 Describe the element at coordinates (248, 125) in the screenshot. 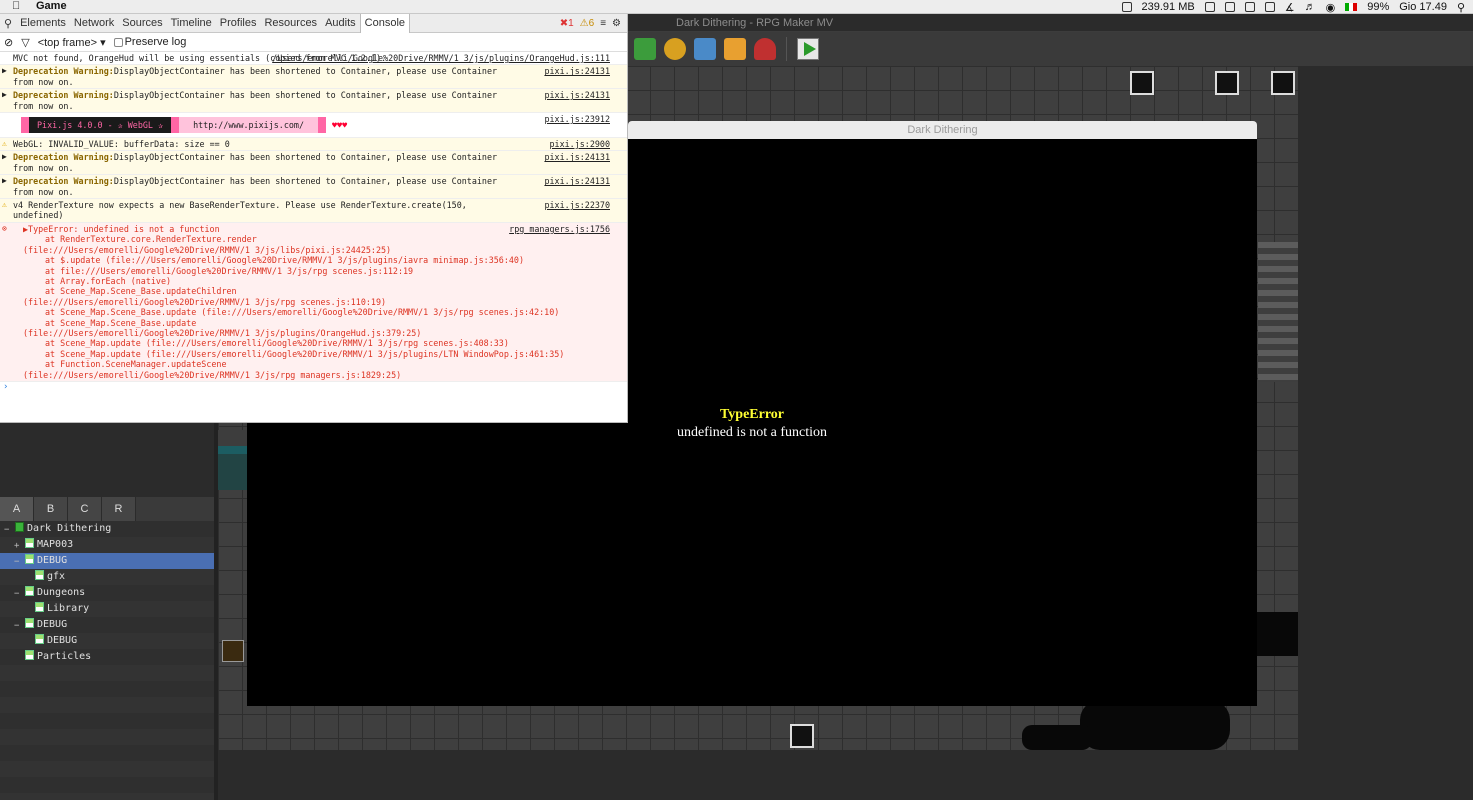

I see `pixi-url: http://www.pixijs.com/` at that location.